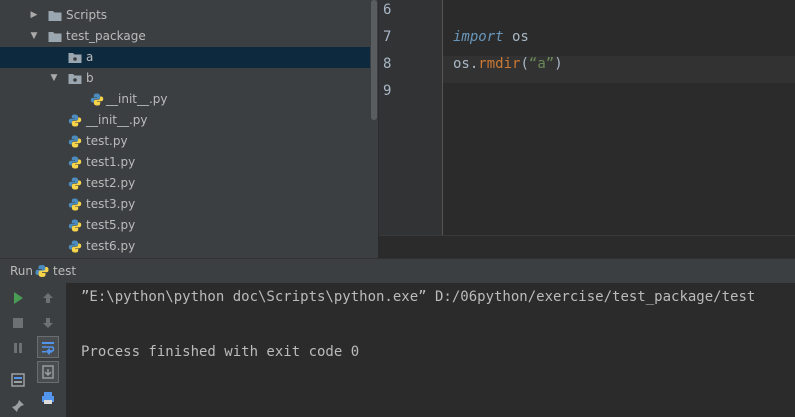 Image resolution: width=795 pixels, height=417 pixels. Describe the element at coordinates (185, 15) in the screenshot. I see `tree-item: ▶ Scripts` at that location.